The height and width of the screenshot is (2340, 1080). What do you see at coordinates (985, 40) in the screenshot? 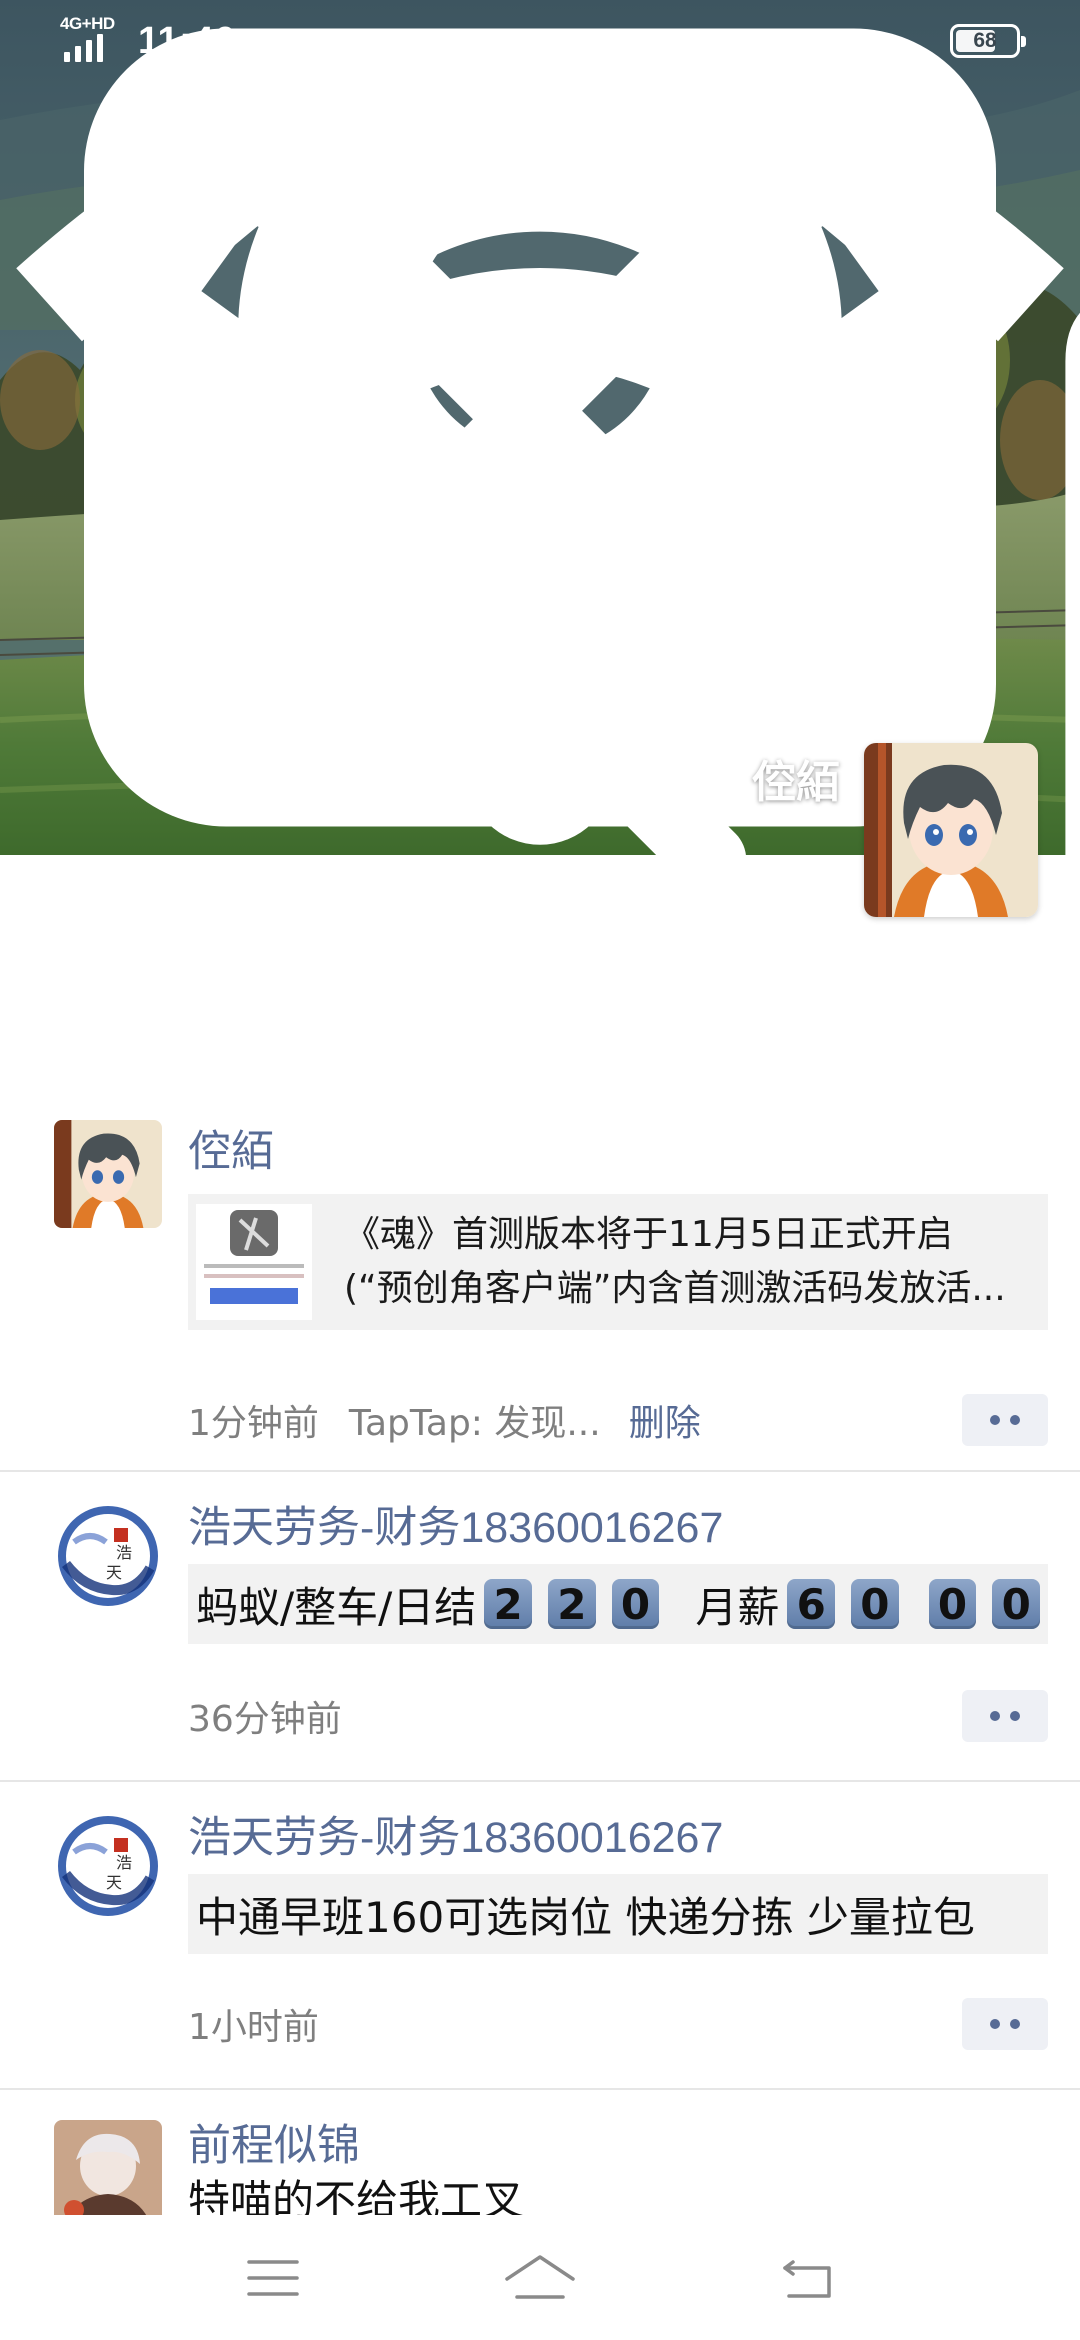
I see `battery-level: 68` at bounding box center [985, 40].